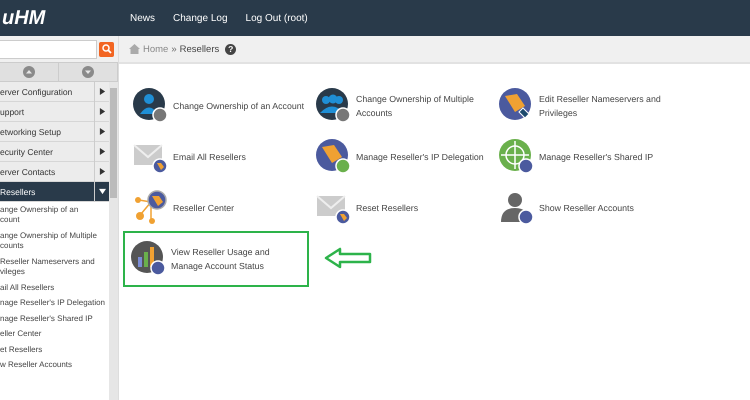 This screenshot has width=750, height=400. I want to click on highlighted-tool-link: View Reseller Usage and Manage Account Status, so click(216, 259).